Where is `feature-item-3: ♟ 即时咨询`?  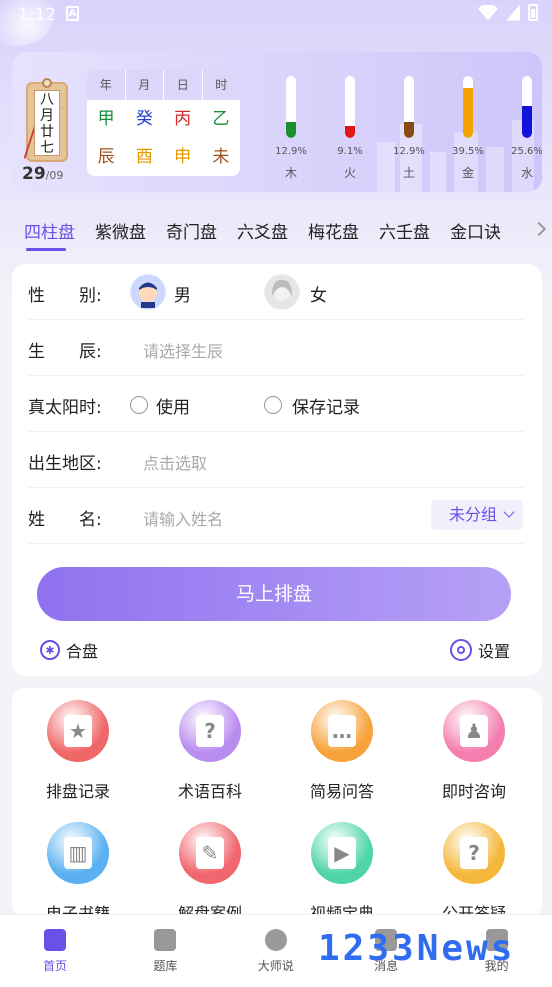 feature-item-3: ♟ 即时咨询 is located at coordinates (474, 745).